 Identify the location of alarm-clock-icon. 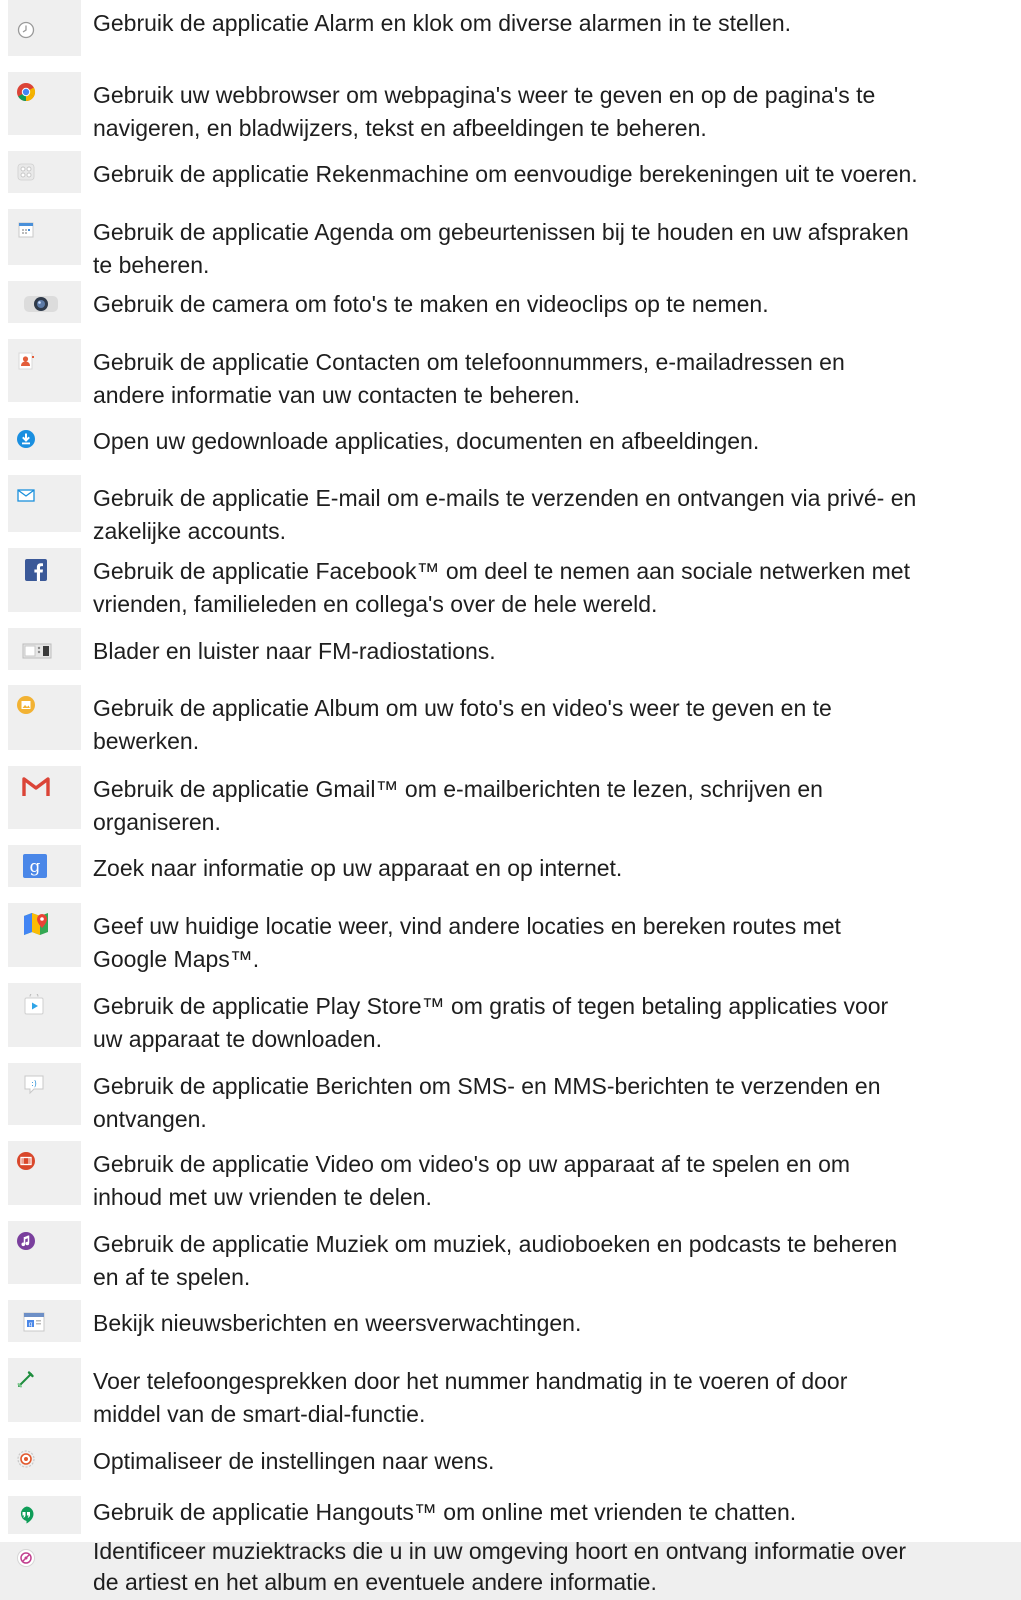
(26, 30).